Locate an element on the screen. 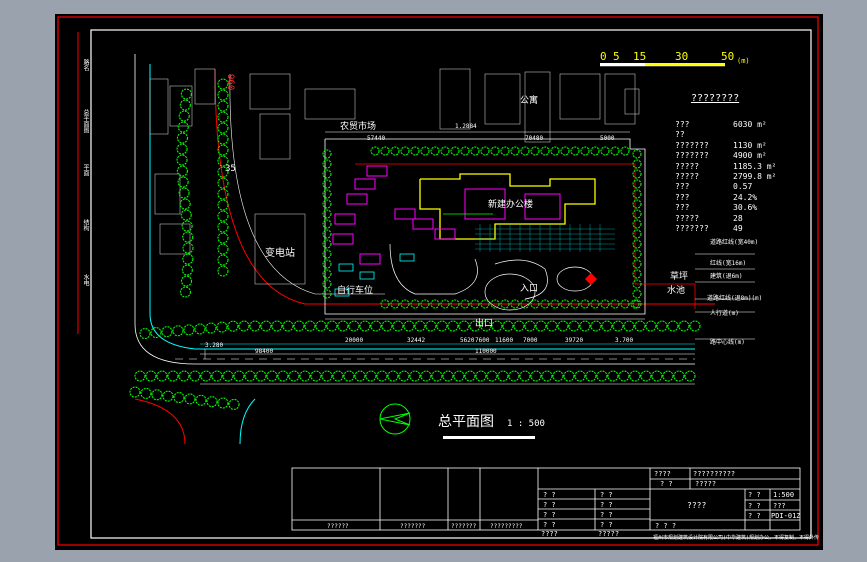 Image resolution: width=867 pixels, height=562 pixels. stats-row: ????? 2799.8 m² is located at coordinates (740, 177).